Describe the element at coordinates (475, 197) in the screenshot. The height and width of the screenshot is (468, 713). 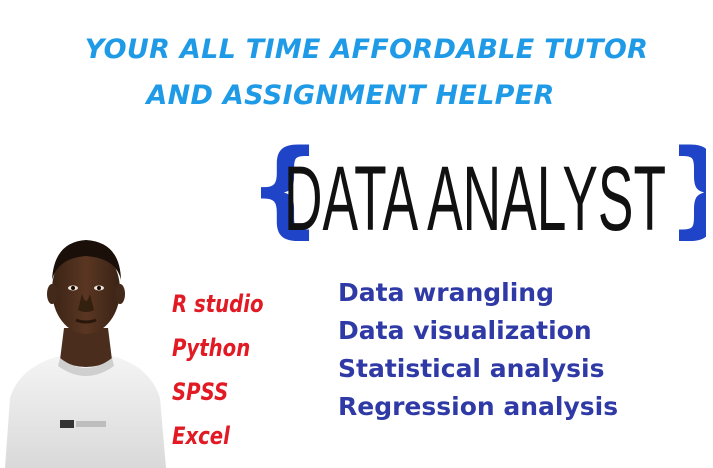
I see `logo-title: DATA ANALYST` at that location.